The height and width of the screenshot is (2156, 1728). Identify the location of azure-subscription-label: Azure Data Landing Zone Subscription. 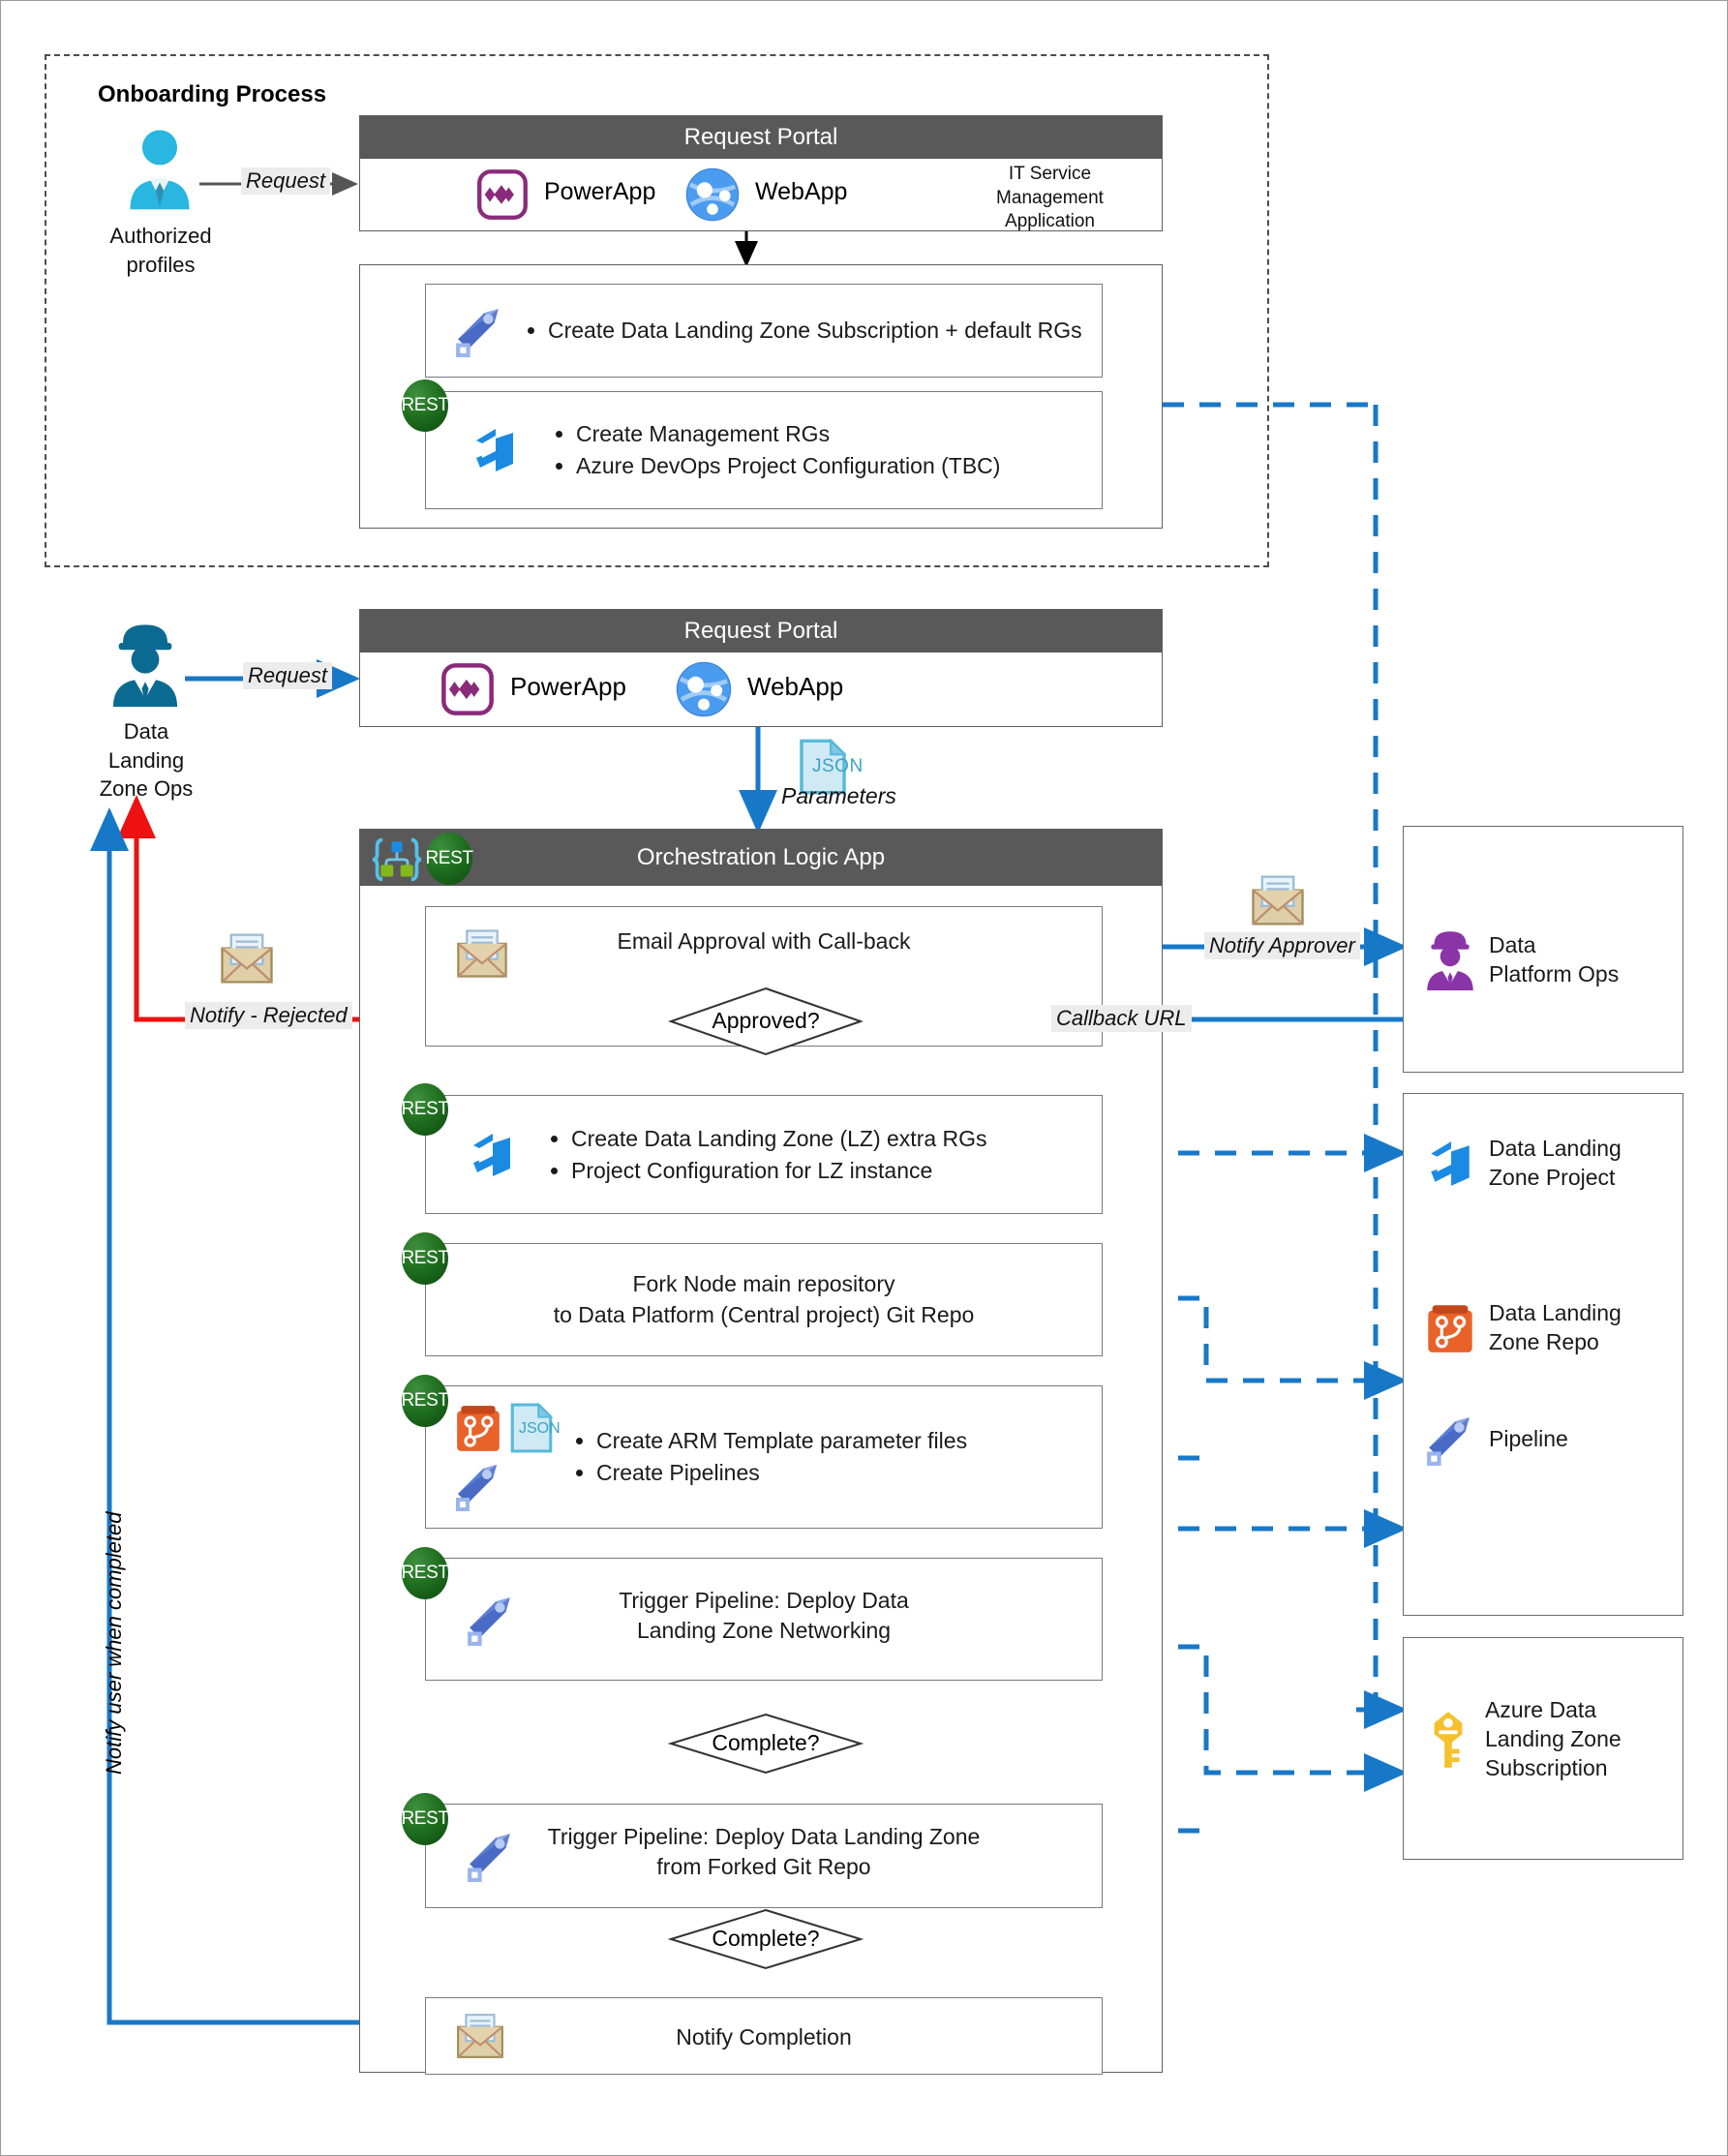
(1553, 1740).